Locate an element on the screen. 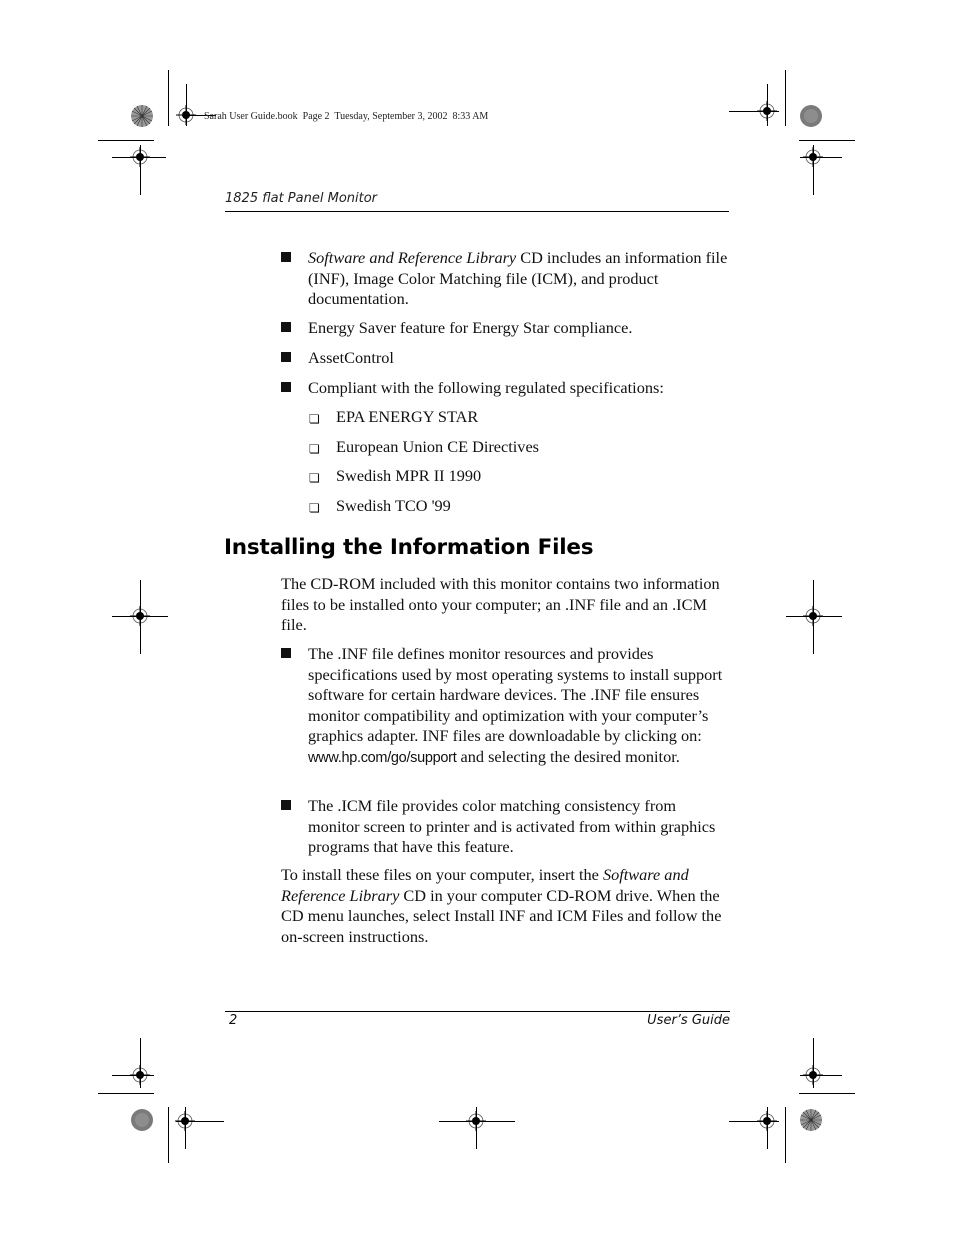 The width and height of the screenshot is (954, 1235). footer-guide-title: User’s Guide is located at coordinates (688, 1020).